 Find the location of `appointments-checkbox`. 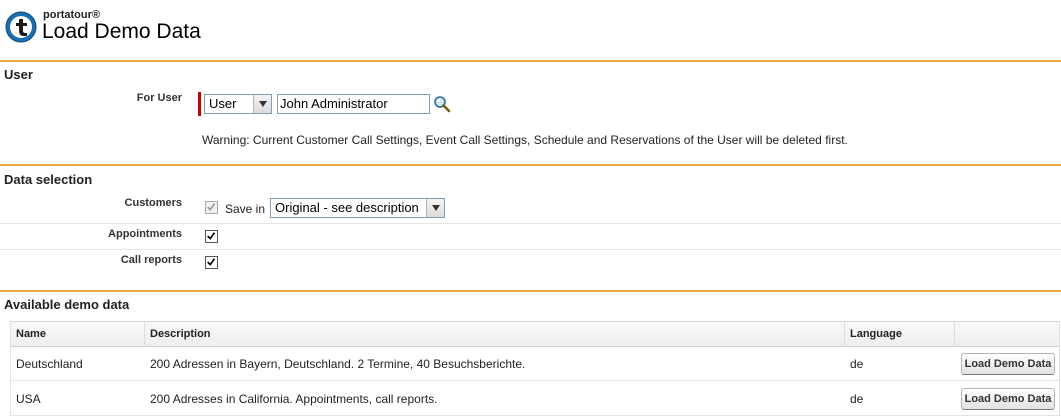

appointments-checkbox is located at coordinates (211, 236).